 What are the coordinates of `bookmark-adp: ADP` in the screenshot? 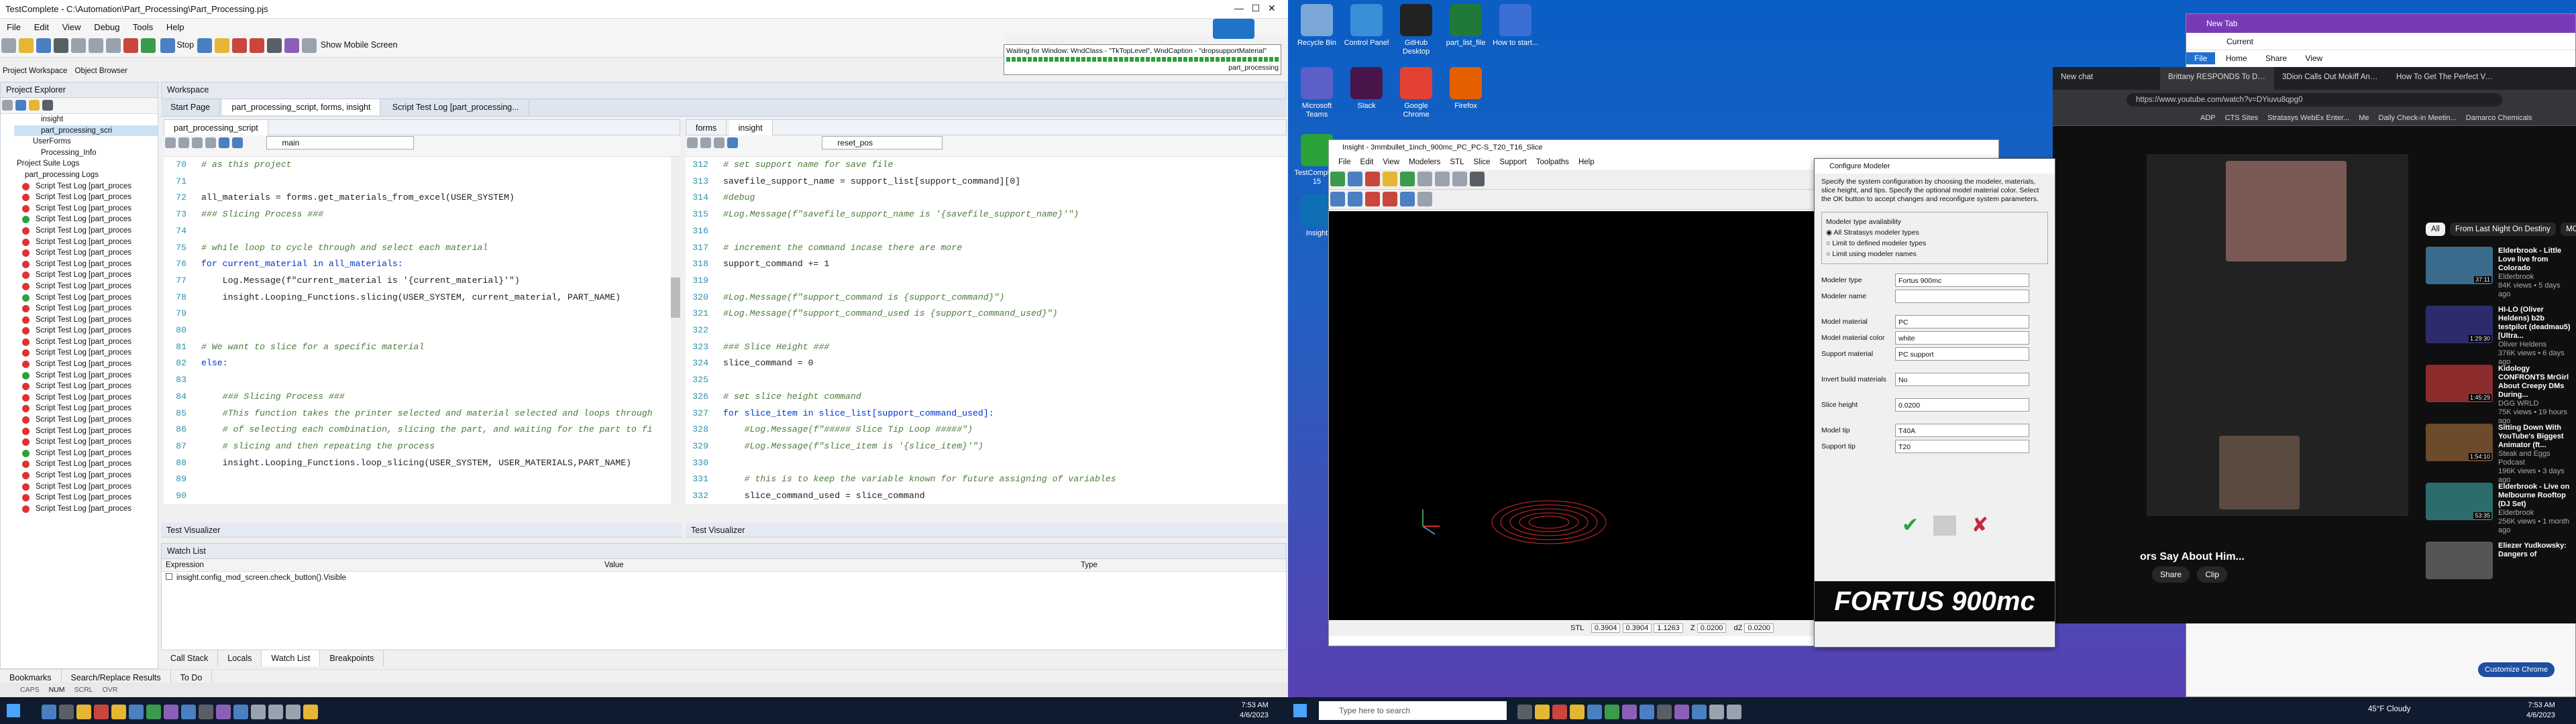 It's located at (2208, 118).